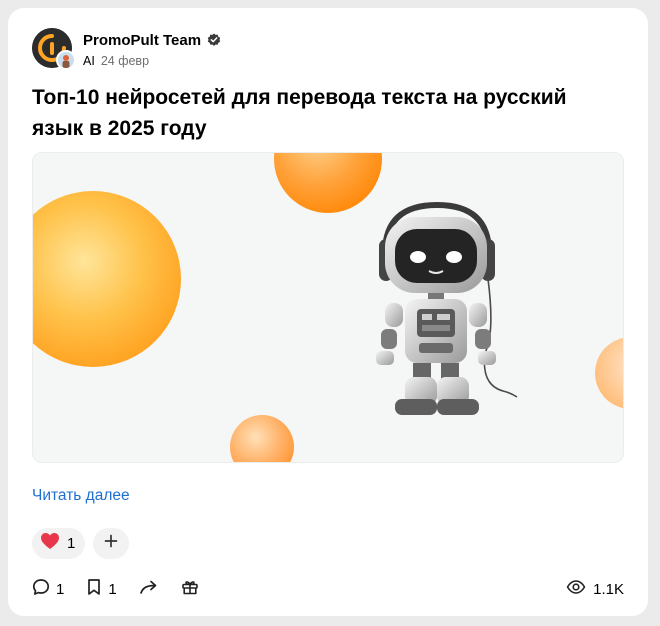 The height and width of the screenshot is (626, 660). I want to click on bookmark-button: 1, so click(101, 589).